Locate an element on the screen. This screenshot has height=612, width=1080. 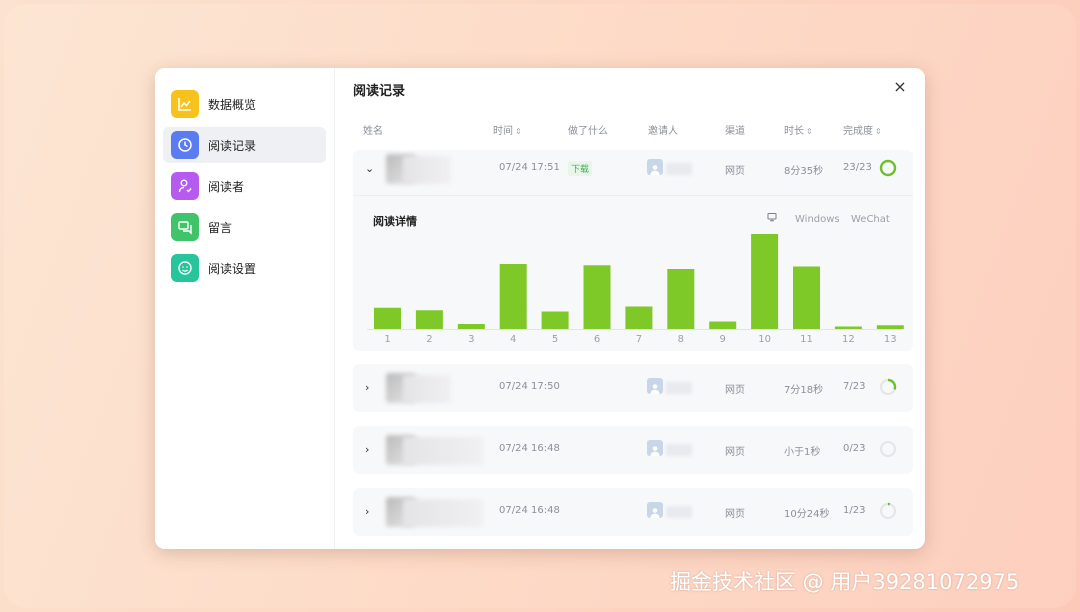
row-time: 07/24 17:50 is located at coordinates (529, 386).